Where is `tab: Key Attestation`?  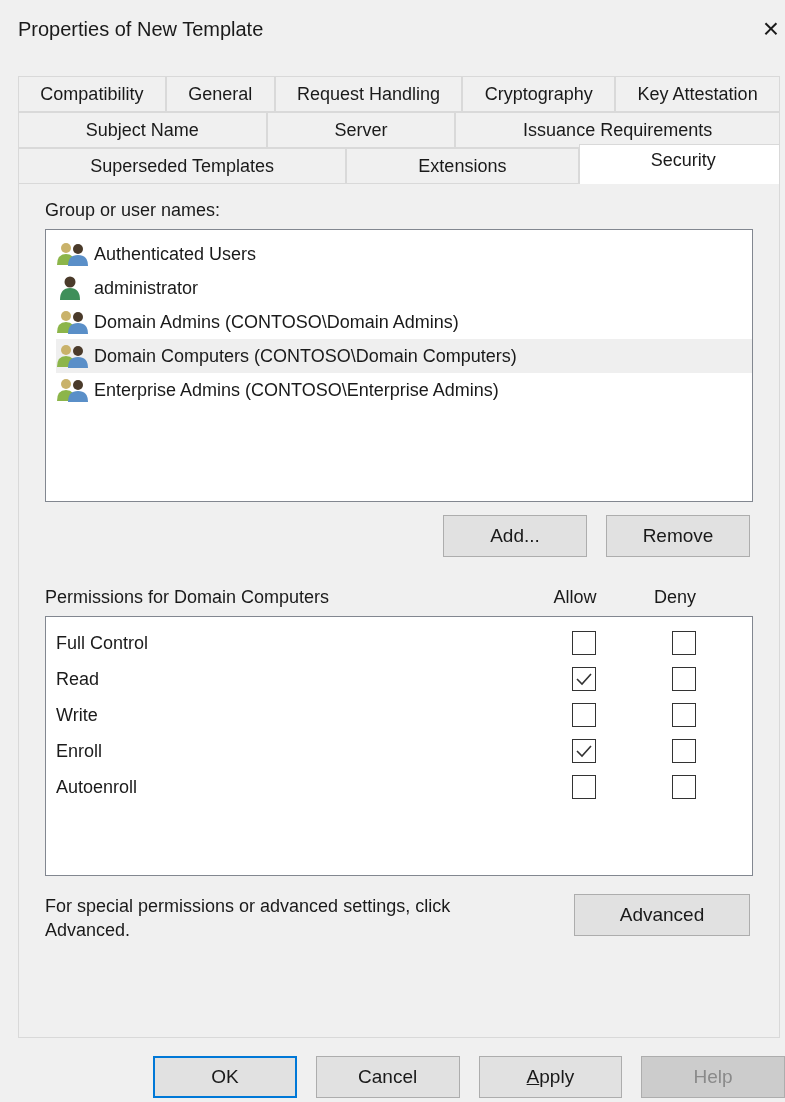
tab: Key Attestation is located at coordinates (697, 94).